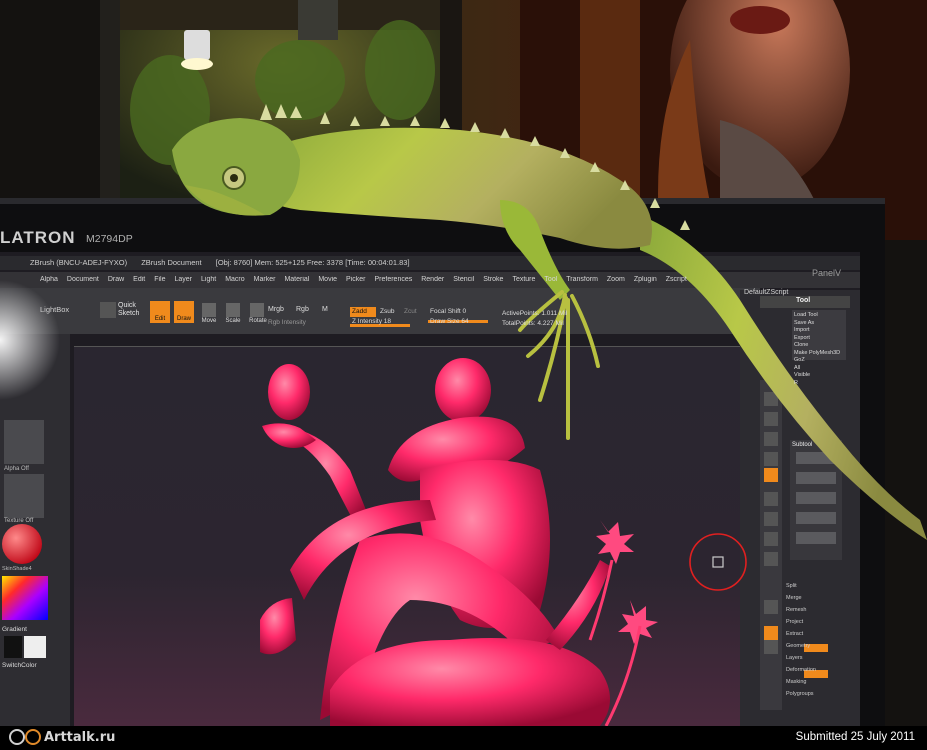 The width and height of the screenshot is (927, 750). I want to click on tool-palette-section: Split, so click(811, 586).